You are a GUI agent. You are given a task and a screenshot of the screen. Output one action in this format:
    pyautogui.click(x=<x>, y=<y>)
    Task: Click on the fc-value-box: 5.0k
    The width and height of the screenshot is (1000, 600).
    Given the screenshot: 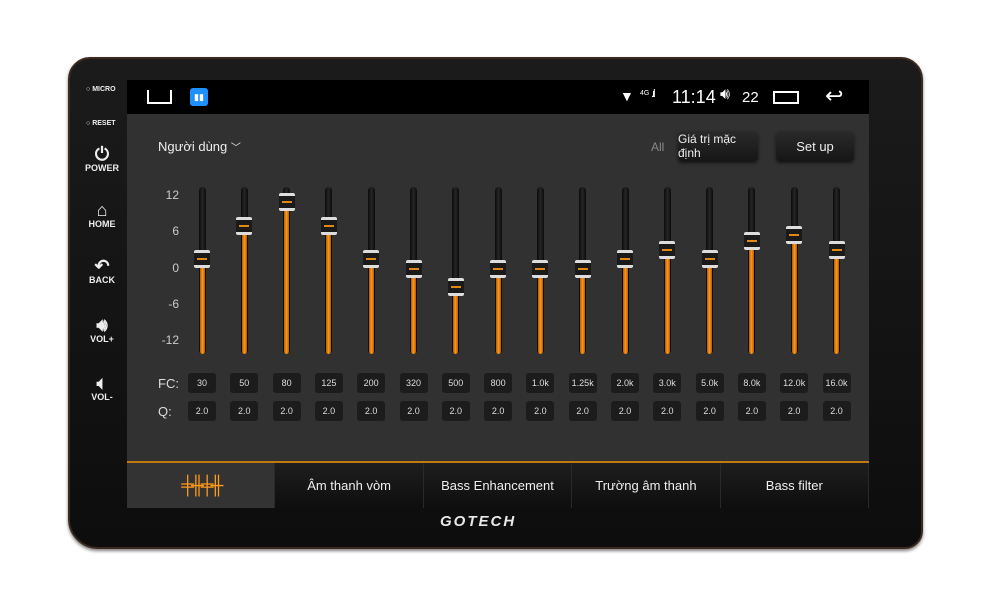 What is the action you would take?
    pyautogui.click(x=709, y=383)
    